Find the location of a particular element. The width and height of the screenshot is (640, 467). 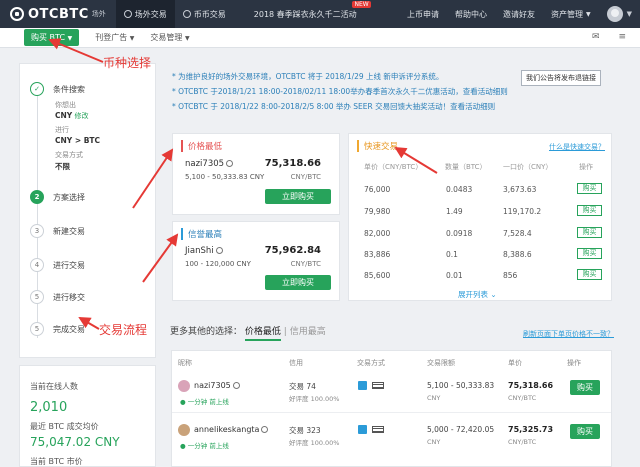

arrow-to-buy-btc is located at coordinates (76, 50).